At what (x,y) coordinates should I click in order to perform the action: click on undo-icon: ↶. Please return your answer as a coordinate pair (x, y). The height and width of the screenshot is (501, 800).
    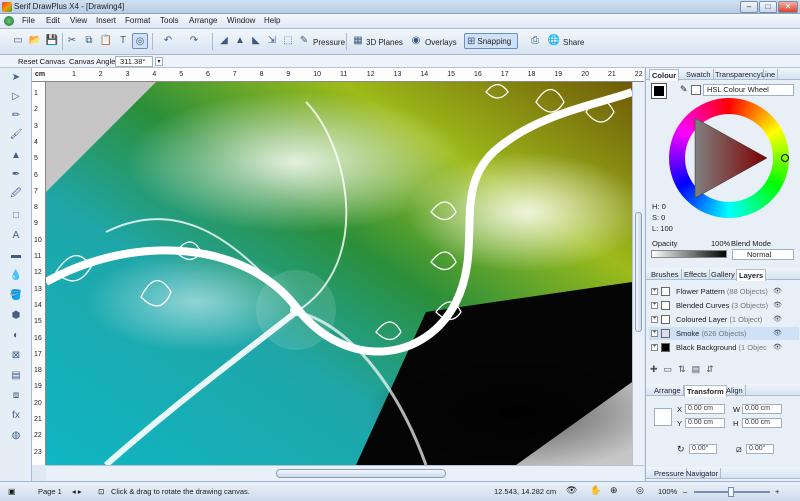
    Looking at the image, I should click on (168, 41).